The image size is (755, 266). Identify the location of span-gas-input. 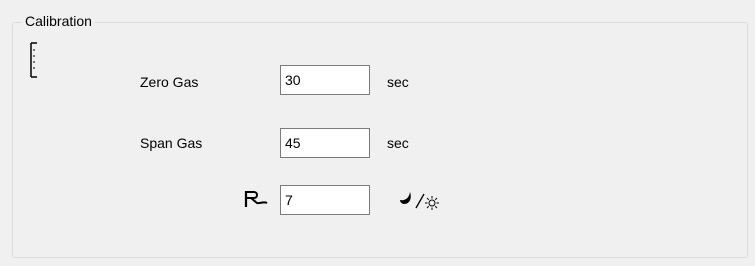
(325, 143).